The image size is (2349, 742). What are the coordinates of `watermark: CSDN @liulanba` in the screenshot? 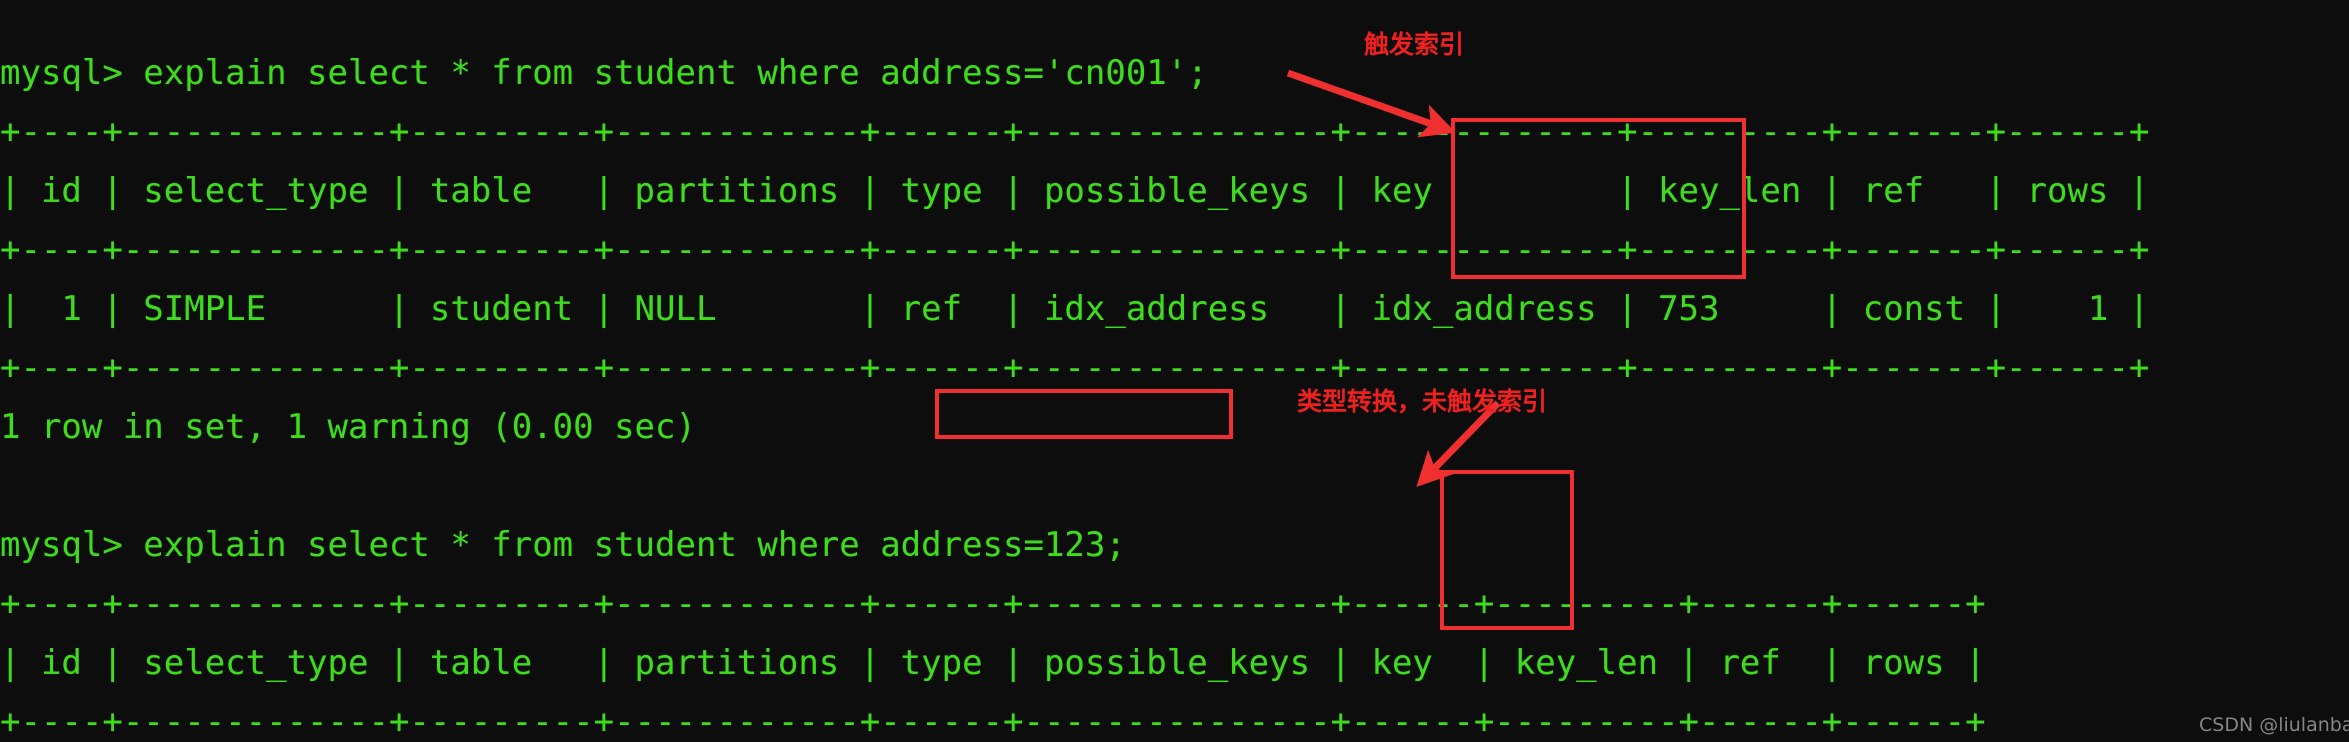 It's located at (2274, 725).